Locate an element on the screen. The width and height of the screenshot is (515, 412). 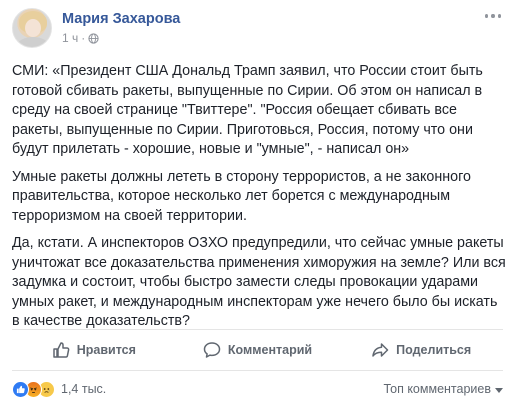
like-label: Нравится is located at coordinates (106, 350).